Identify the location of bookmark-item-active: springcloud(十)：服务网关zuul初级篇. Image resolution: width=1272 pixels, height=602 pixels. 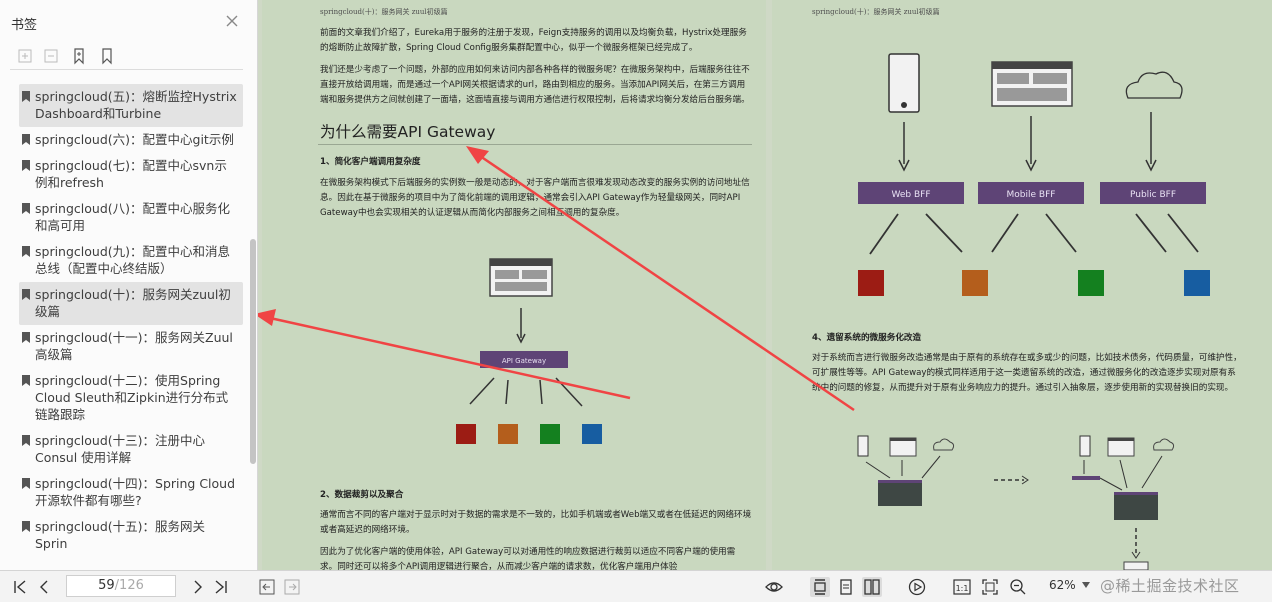
(131, 303).